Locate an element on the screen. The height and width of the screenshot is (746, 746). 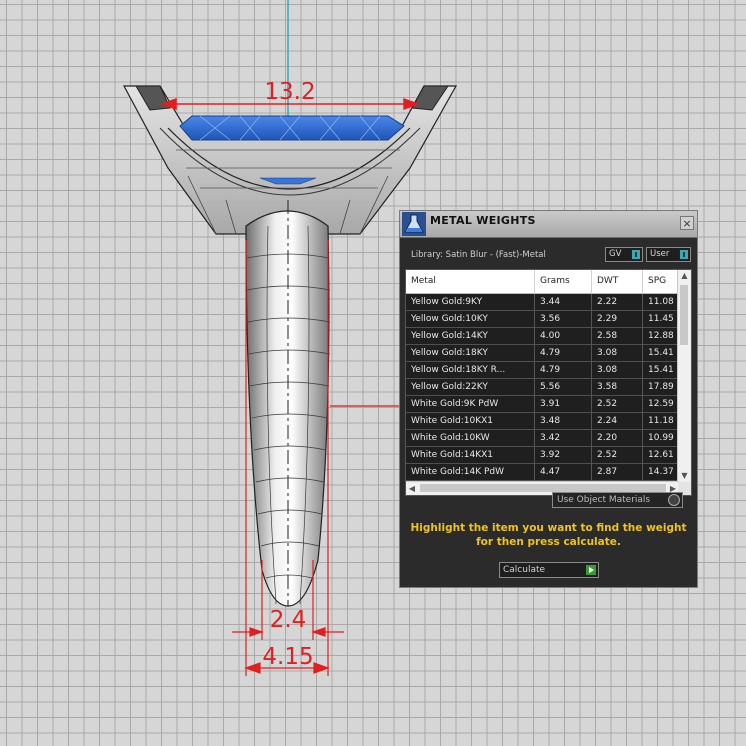
column-header-spg: SPG is located at coordinates (661, 281).